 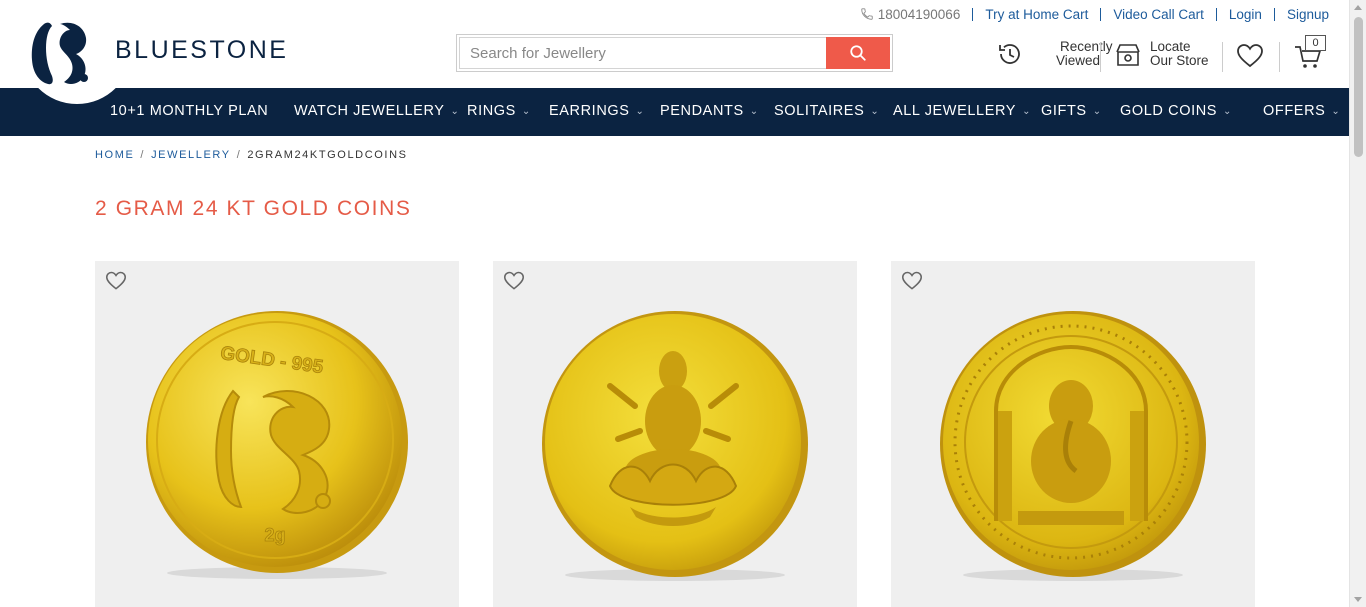 I want to click on page-scrollbar, so click(x=1357, y=303).